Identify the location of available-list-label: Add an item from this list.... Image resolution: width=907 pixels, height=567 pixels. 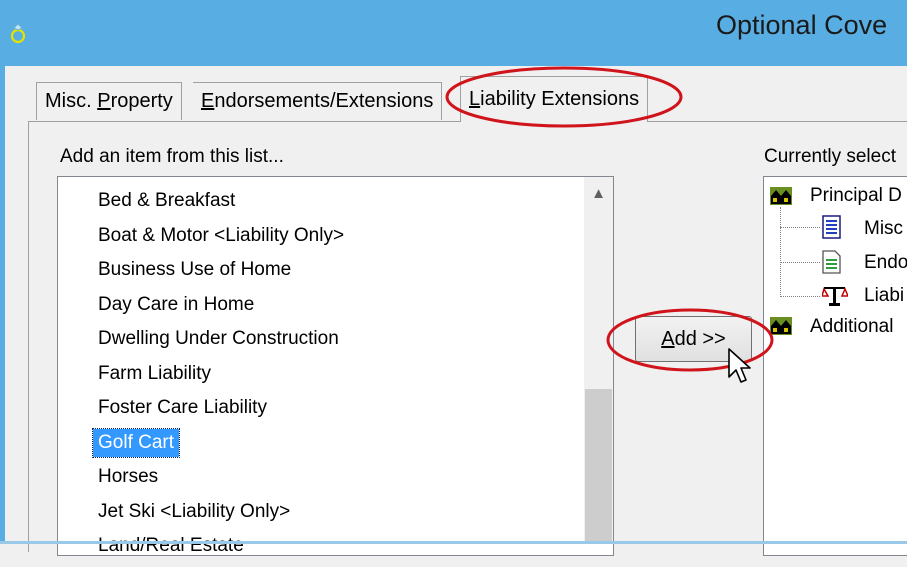
(172, 156).